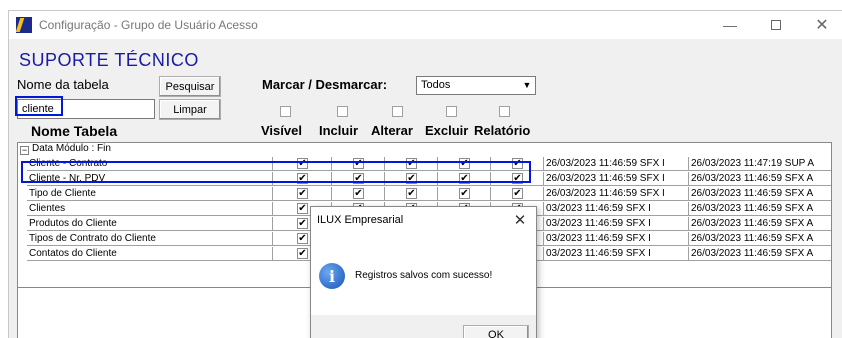 The width and height of the screenshot is (842, 338). I want to click on table-name-label: Nome da tabela, so click(63, 84).